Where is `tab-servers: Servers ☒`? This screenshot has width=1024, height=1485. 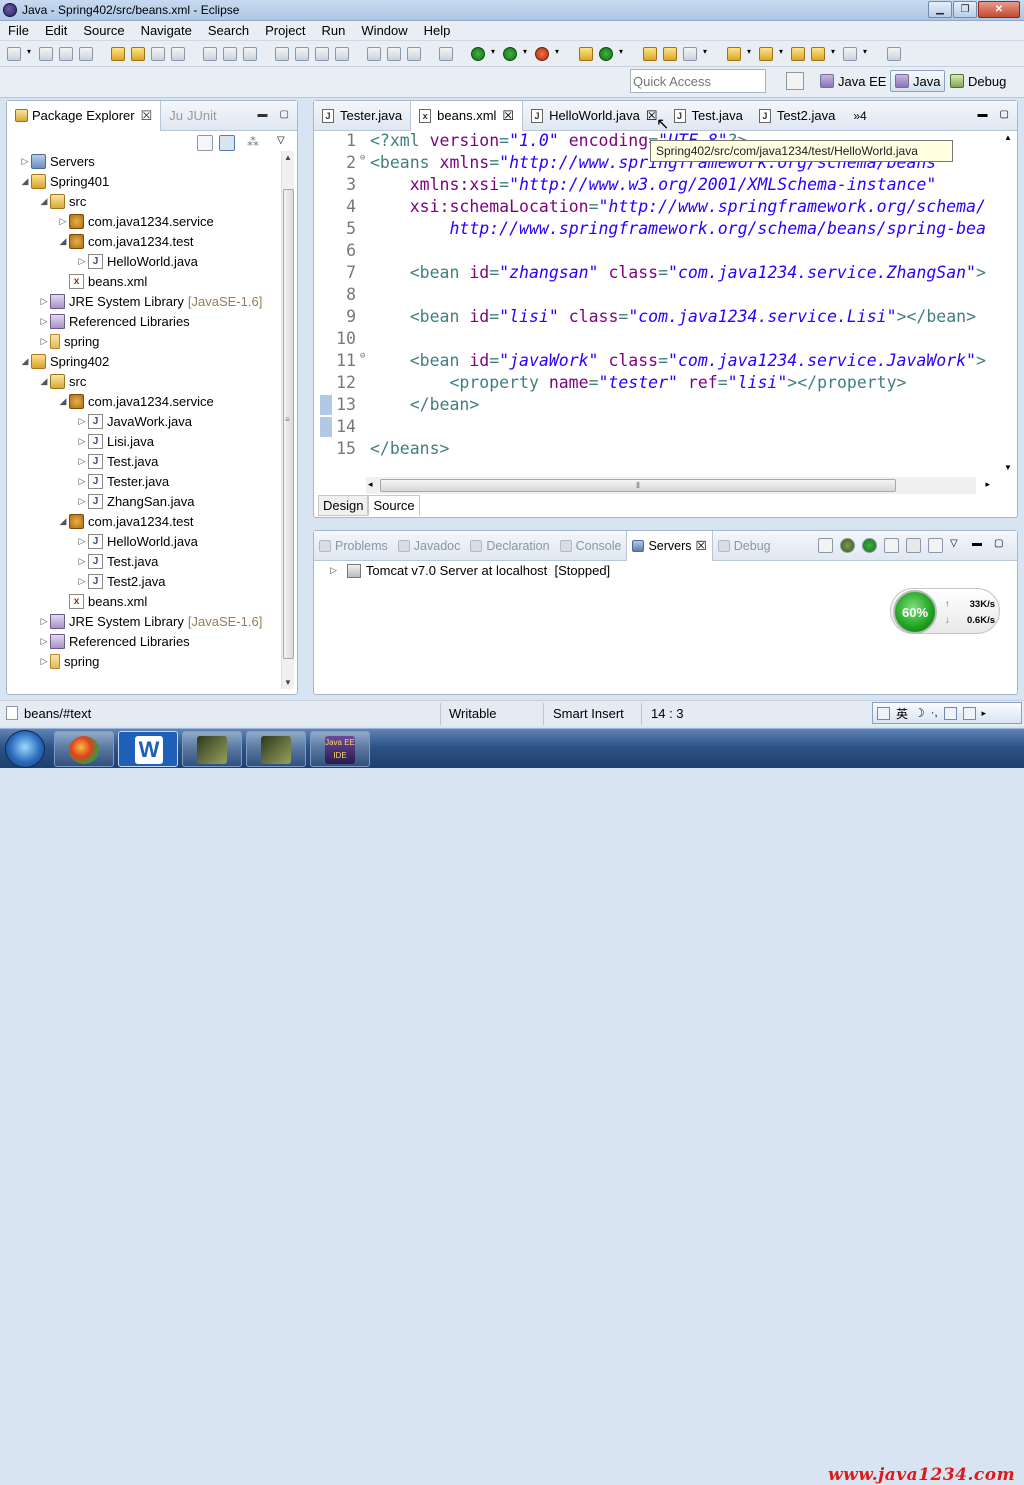
tab-servers: Servers ☒ is located at coordinates (669, 545).